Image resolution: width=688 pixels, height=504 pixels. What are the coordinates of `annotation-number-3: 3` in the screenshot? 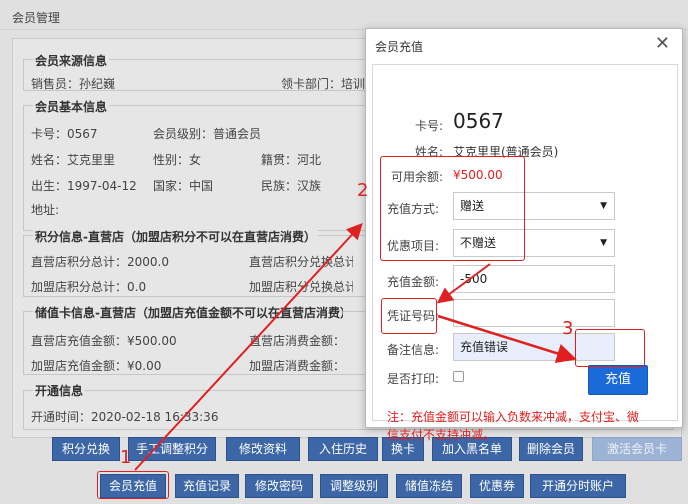 It's located at (568, 328).